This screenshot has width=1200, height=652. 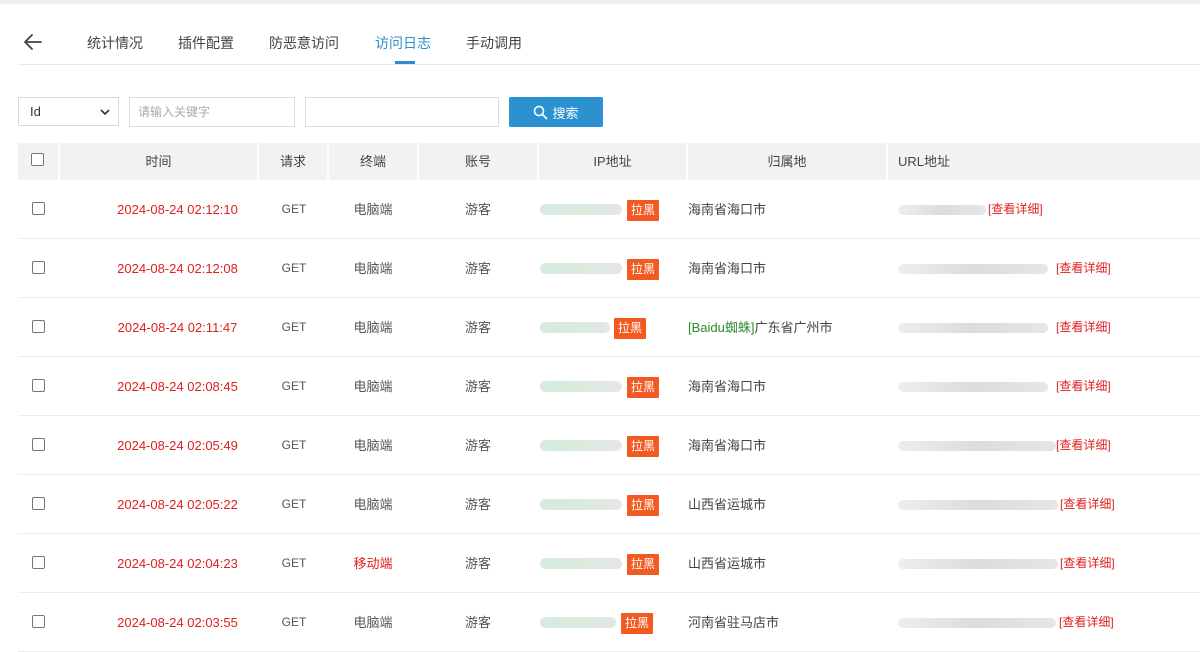 I want to click on row-location: [Baidu蜘蛛]广东省广州市, so click(x=760, y=327).